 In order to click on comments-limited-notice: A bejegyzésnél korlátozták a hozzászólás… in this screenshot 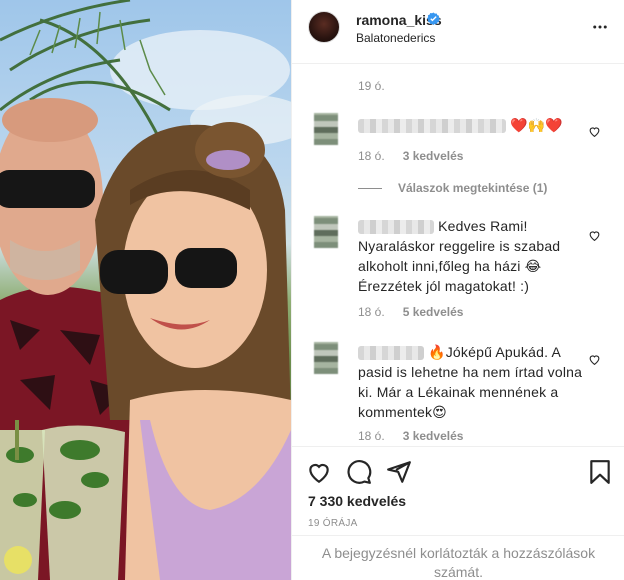, I will do `click(458, 557)`.